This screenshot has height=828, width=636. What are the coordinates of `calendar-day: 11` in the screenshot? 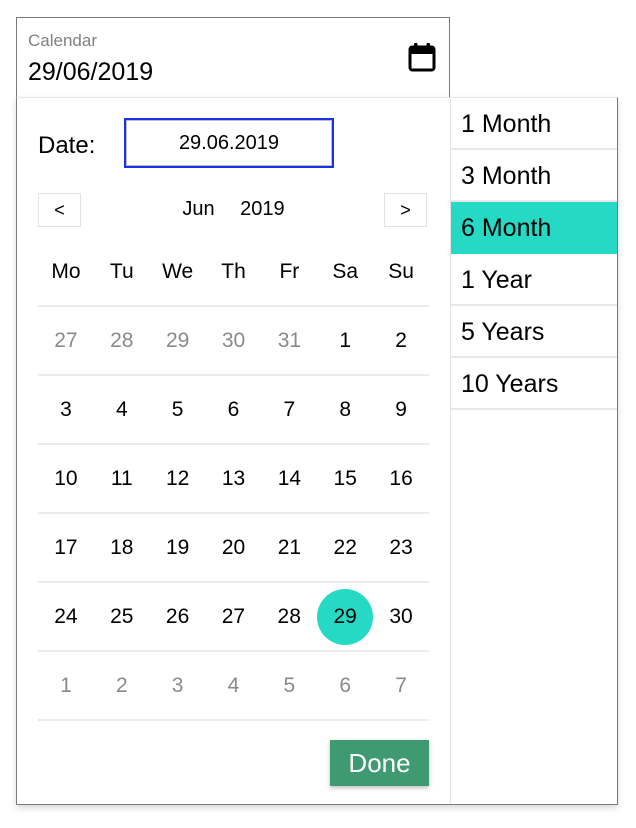 It's located at (122, 478).